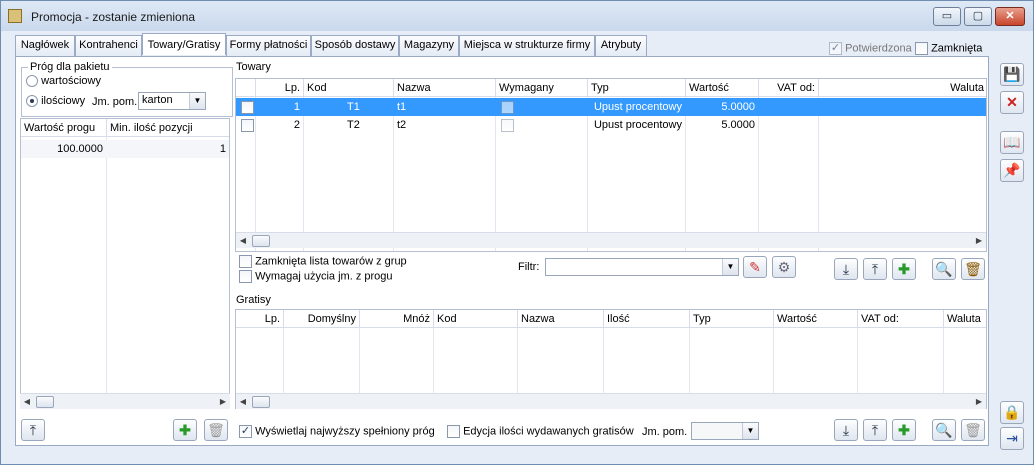  What do you see at coordinates (296, 107) in the screenshot?
I see `cell-lp: 1` at bounding box center [296, 107].